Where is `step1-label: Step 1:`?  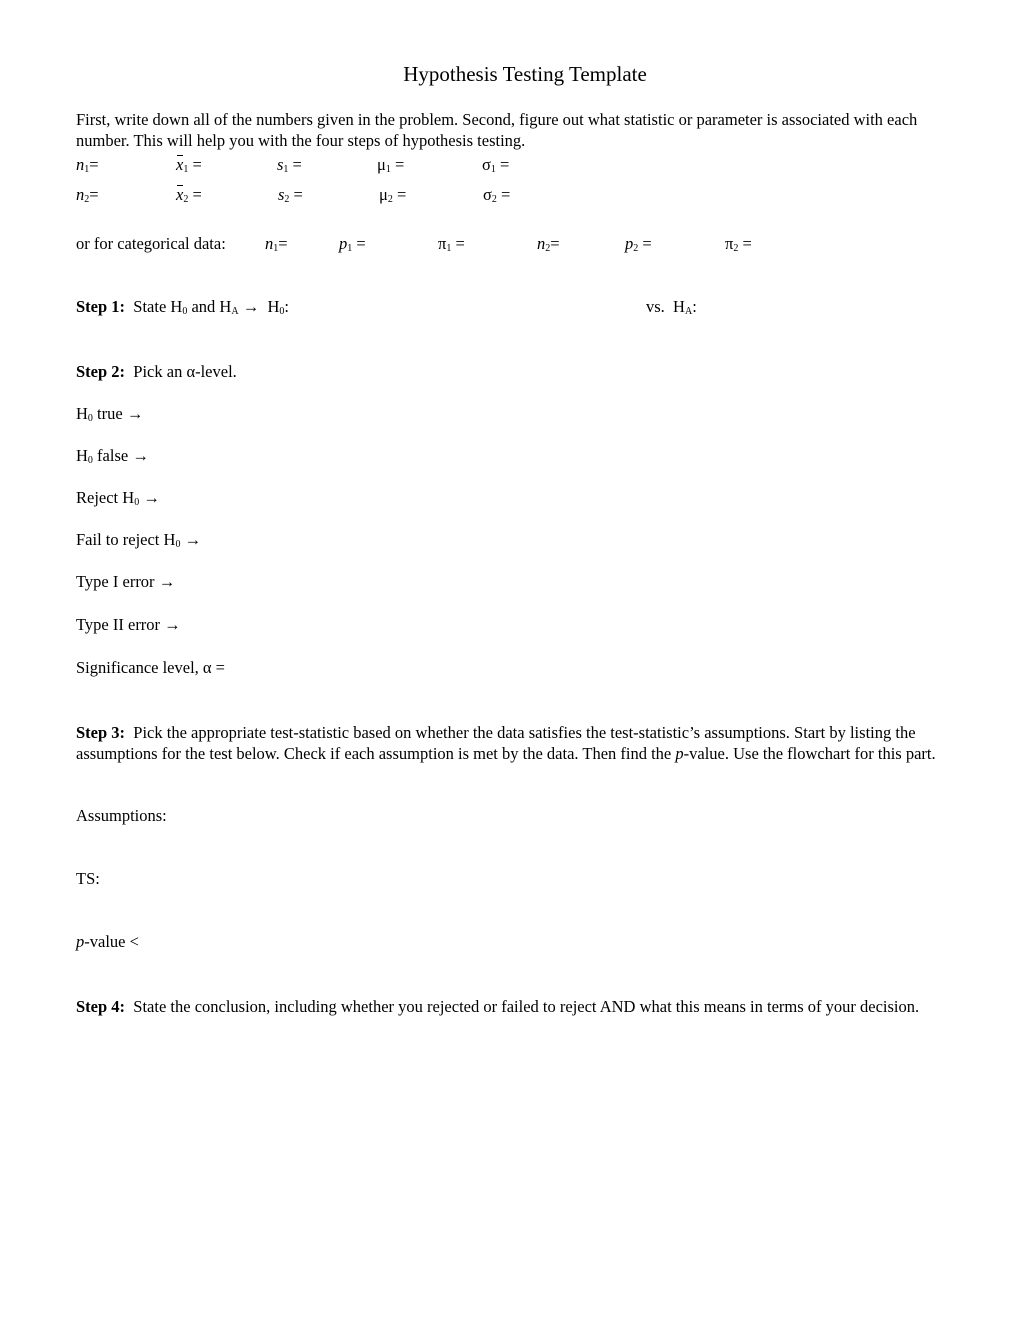
step1-label: Step 1: is located at coordinates (101, 306).